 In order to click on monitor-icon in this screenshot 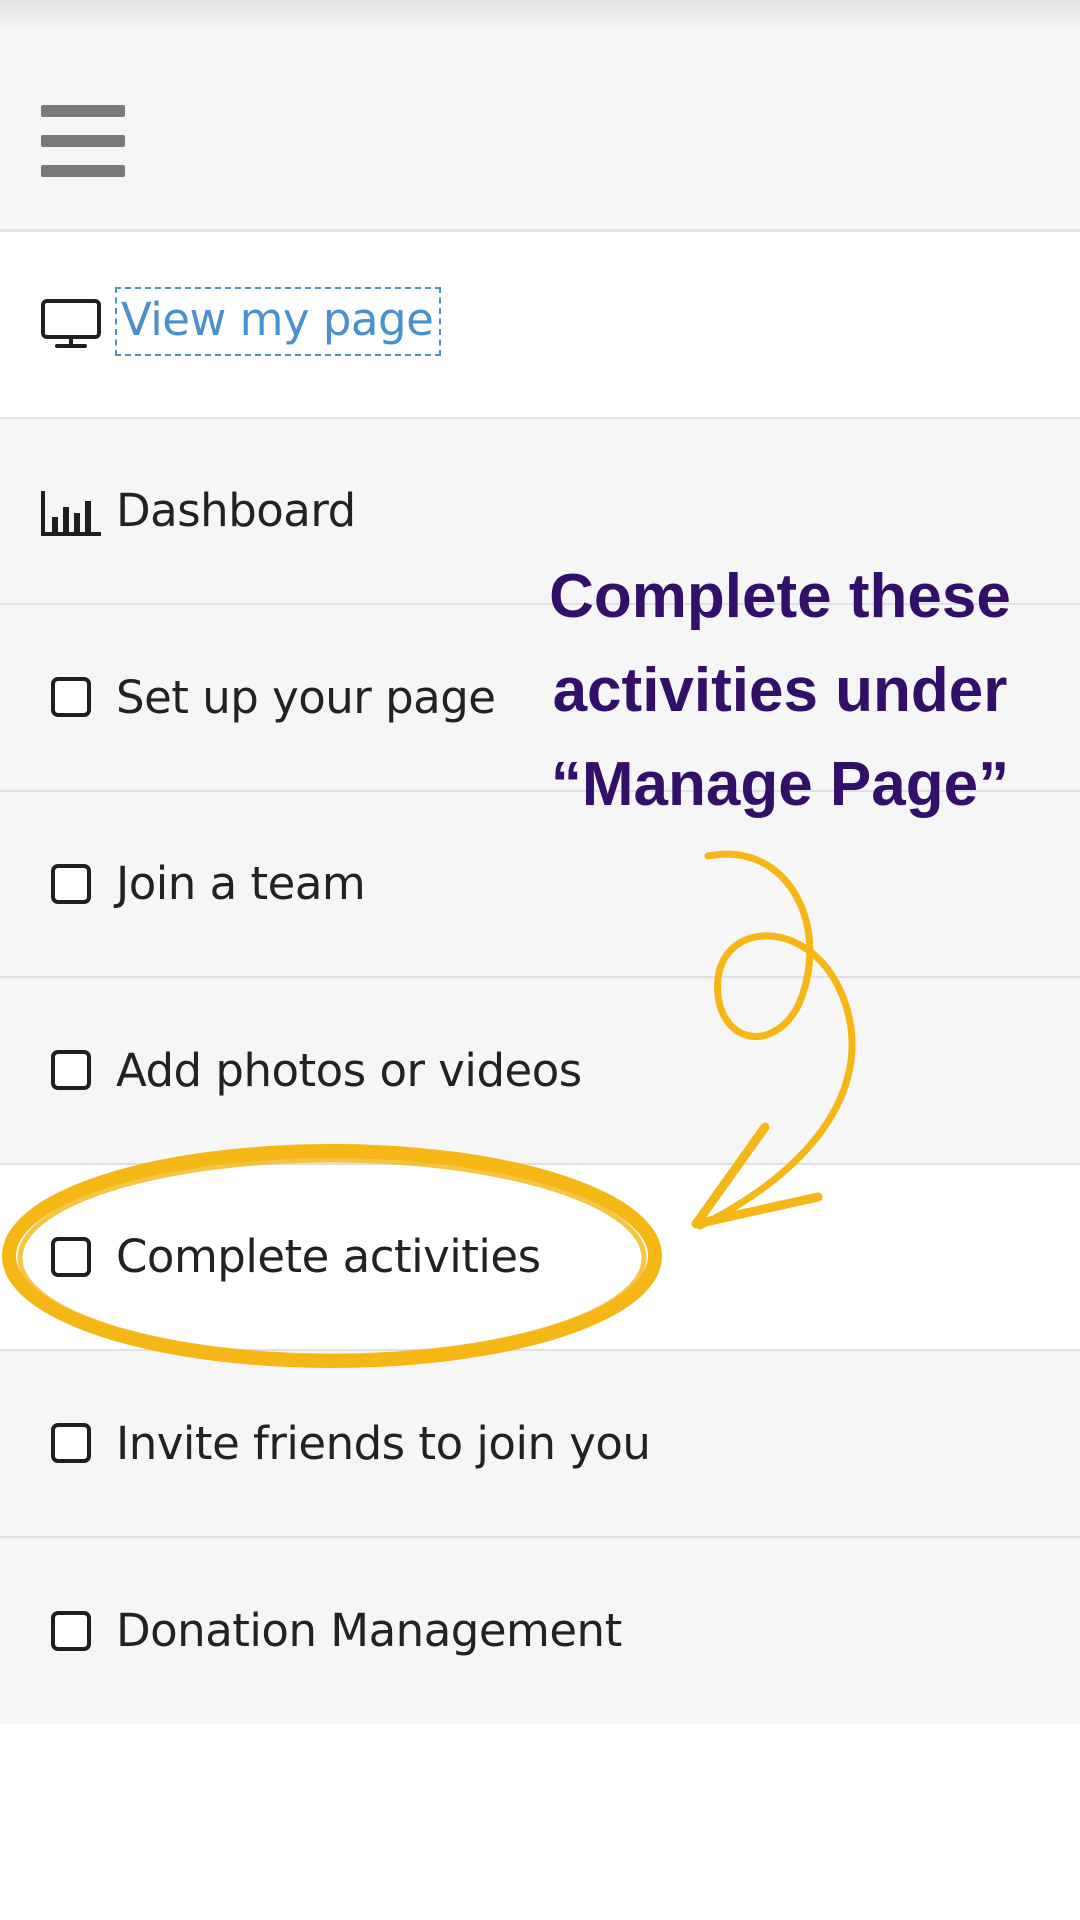, I will do `click(71, 324)`.